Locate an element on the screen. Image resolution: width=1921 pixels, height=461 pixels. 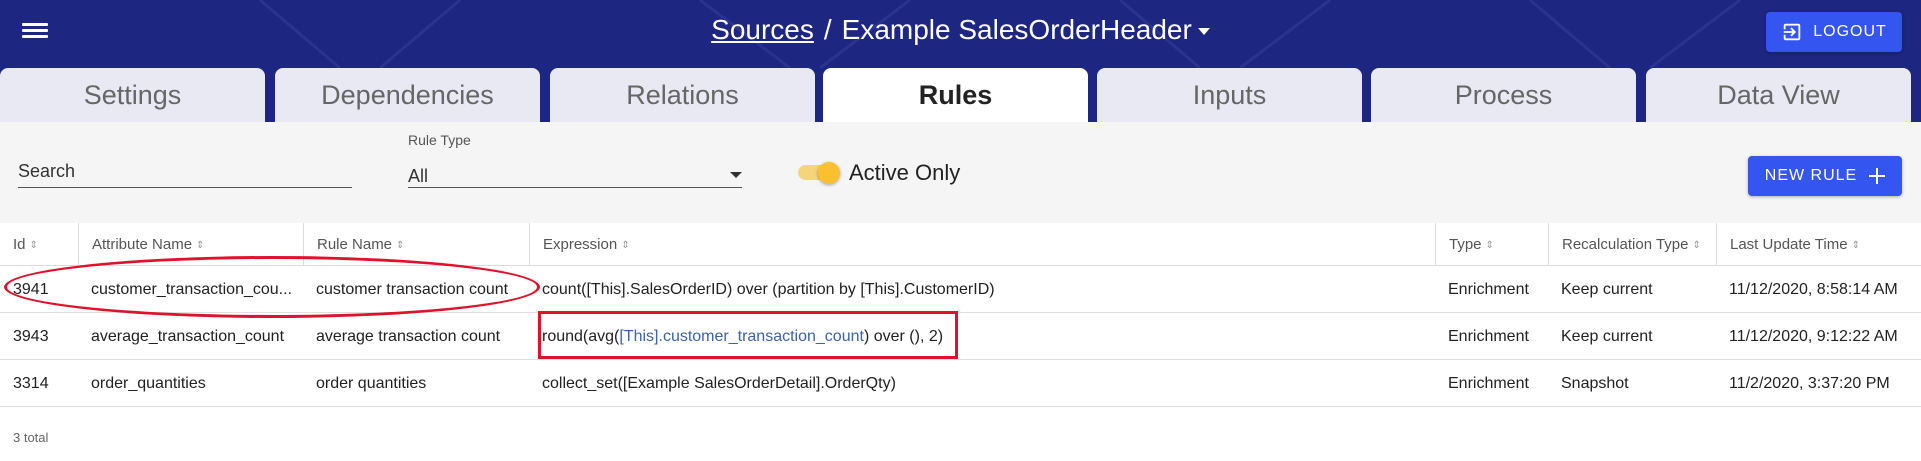
column-header-attribute-name: Attribute Name ⇕ is located at coordinates (190, 244).